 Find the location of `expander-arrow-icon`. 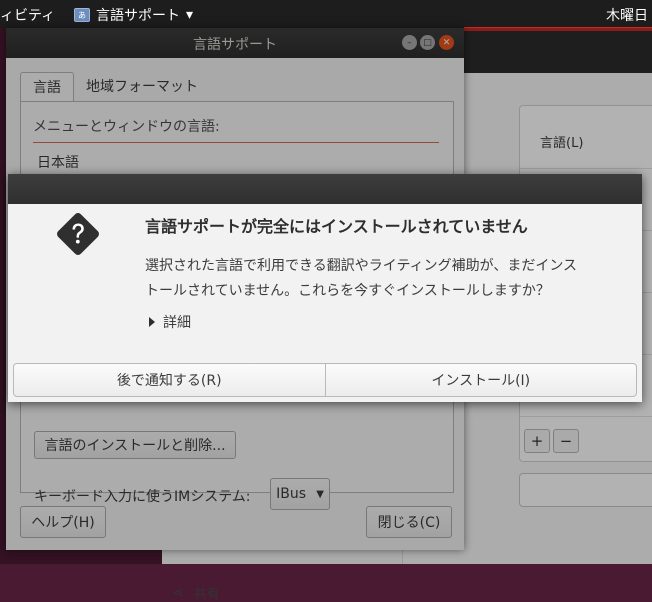

expander-arrow-icon is located at coordinates (152, 322).